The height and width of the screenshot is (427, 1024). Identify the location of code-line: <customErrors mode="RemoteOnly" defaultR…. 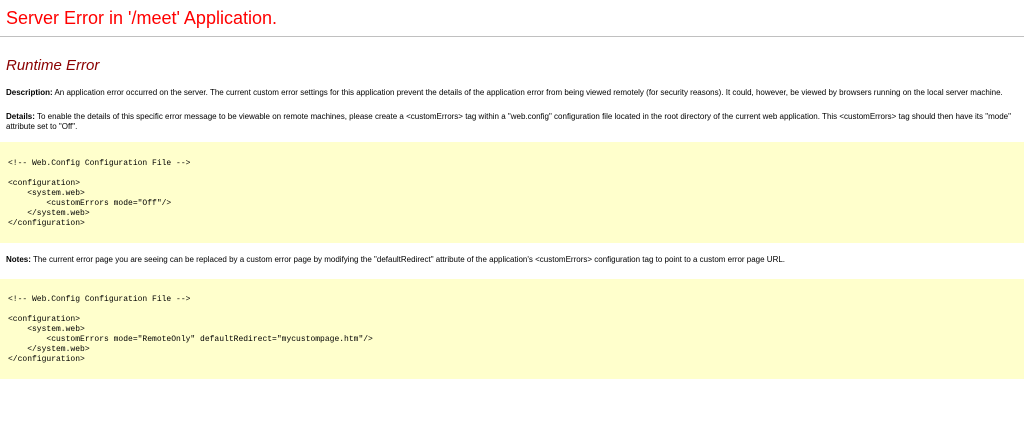
(190, 339).